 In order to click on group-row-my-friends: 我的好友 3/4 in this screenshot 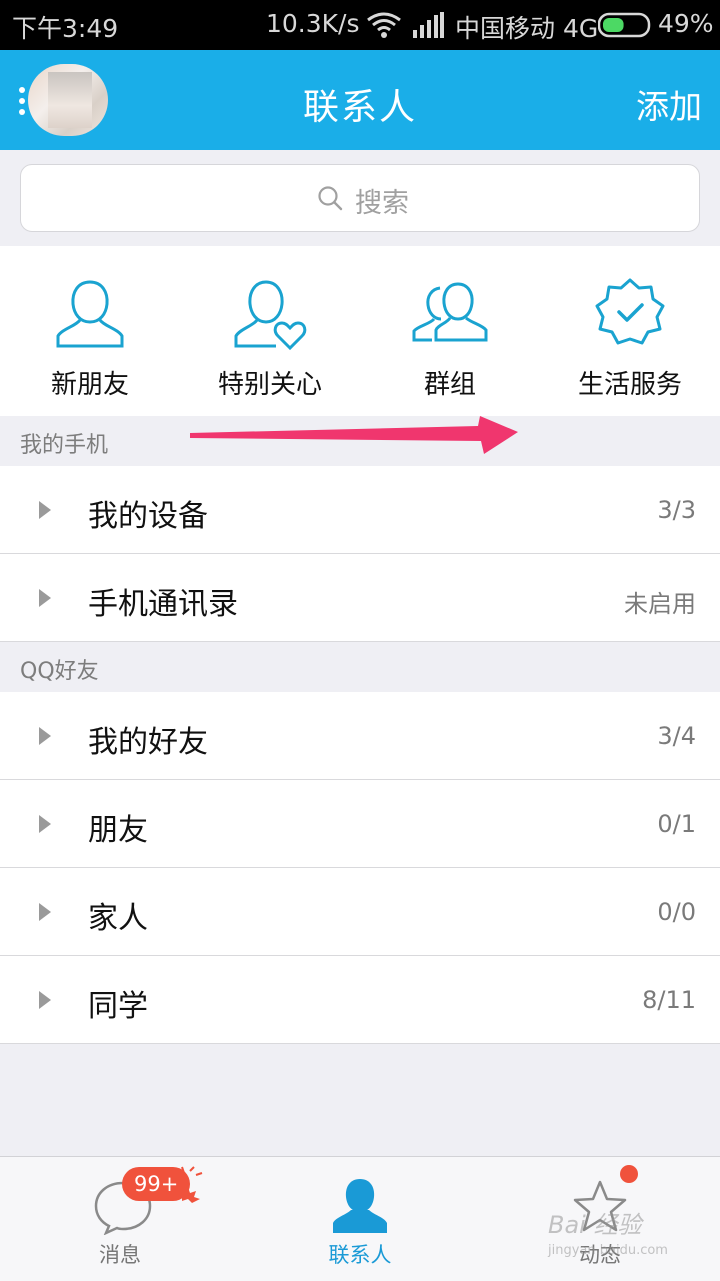, I will do `click(360, 736)`.